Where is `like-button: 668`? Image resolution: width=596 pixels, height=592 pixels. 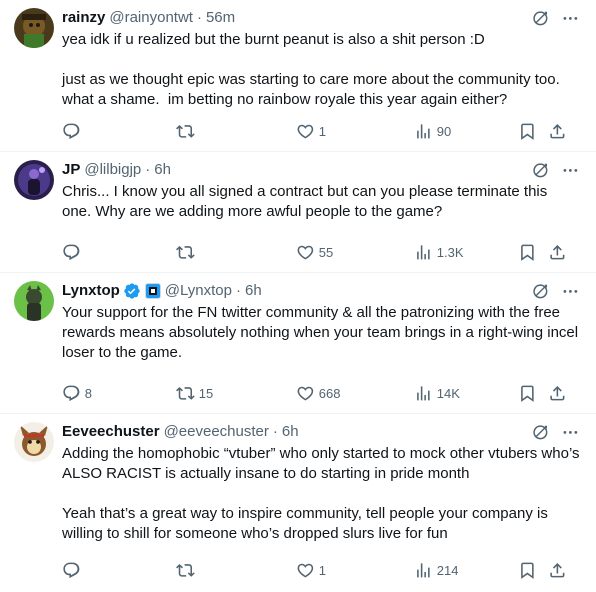
like-button: 668 is located at coordinates (318, 393).